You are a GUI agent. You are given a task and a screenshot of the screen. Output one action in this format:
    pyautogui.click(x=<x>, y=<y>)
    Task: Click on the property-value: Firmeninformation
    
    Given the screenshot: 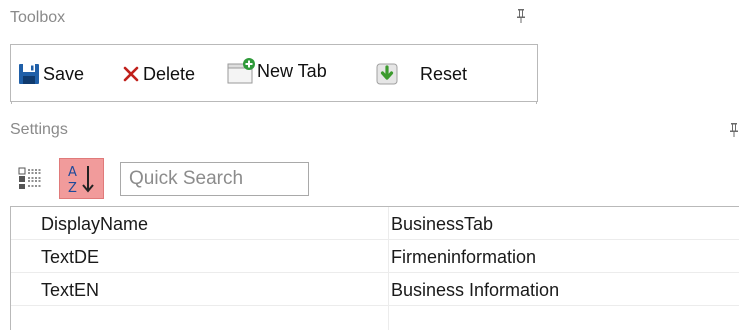 What is the action you would take?
    pyautogui.click(x=463, y=257)
    